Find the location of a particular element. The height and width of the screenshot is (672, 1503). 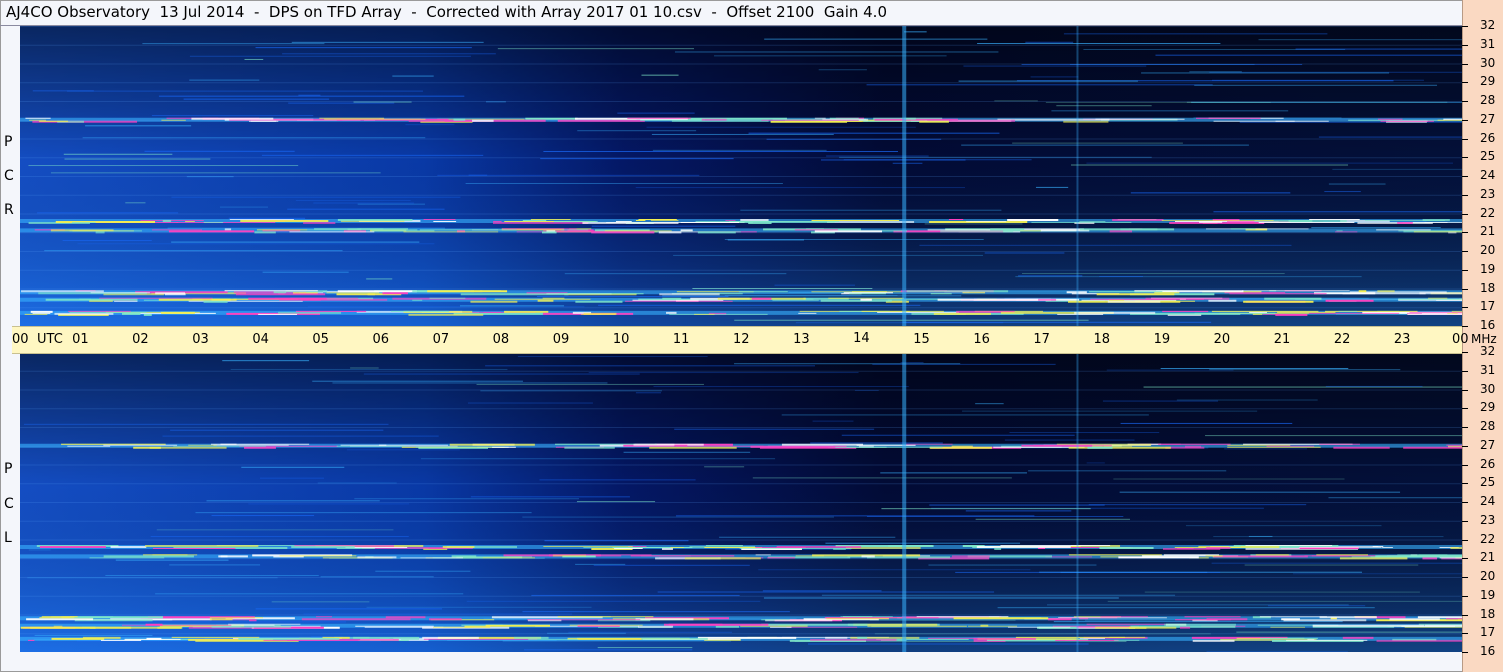

utc-tick-label: 02 is located at coordinates (140, 339).